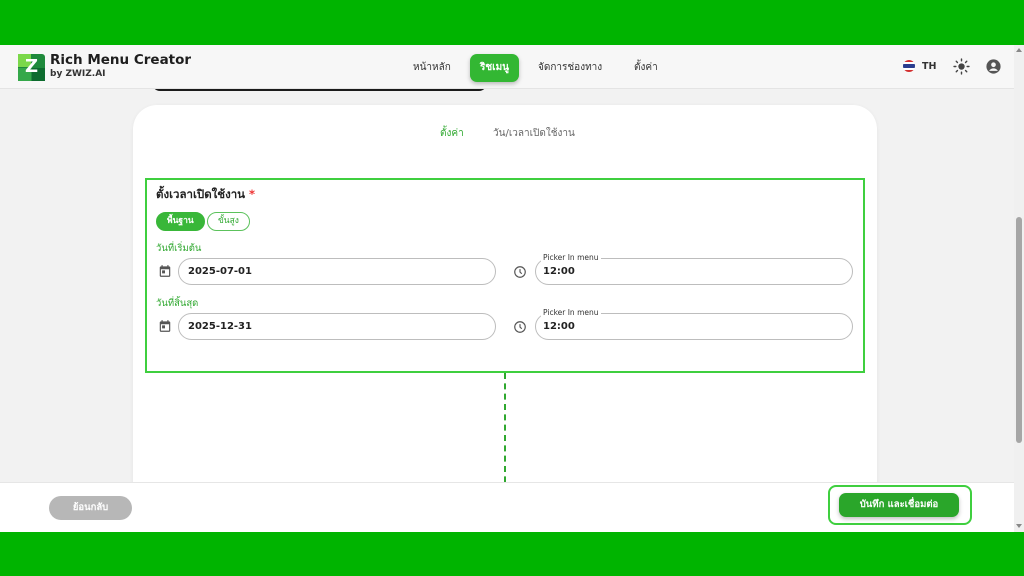  What do you see at coordinates (1019, 526) in the screenshot?
I see `scroll-down-arrow-icon` at bounding box center [1019, 526].